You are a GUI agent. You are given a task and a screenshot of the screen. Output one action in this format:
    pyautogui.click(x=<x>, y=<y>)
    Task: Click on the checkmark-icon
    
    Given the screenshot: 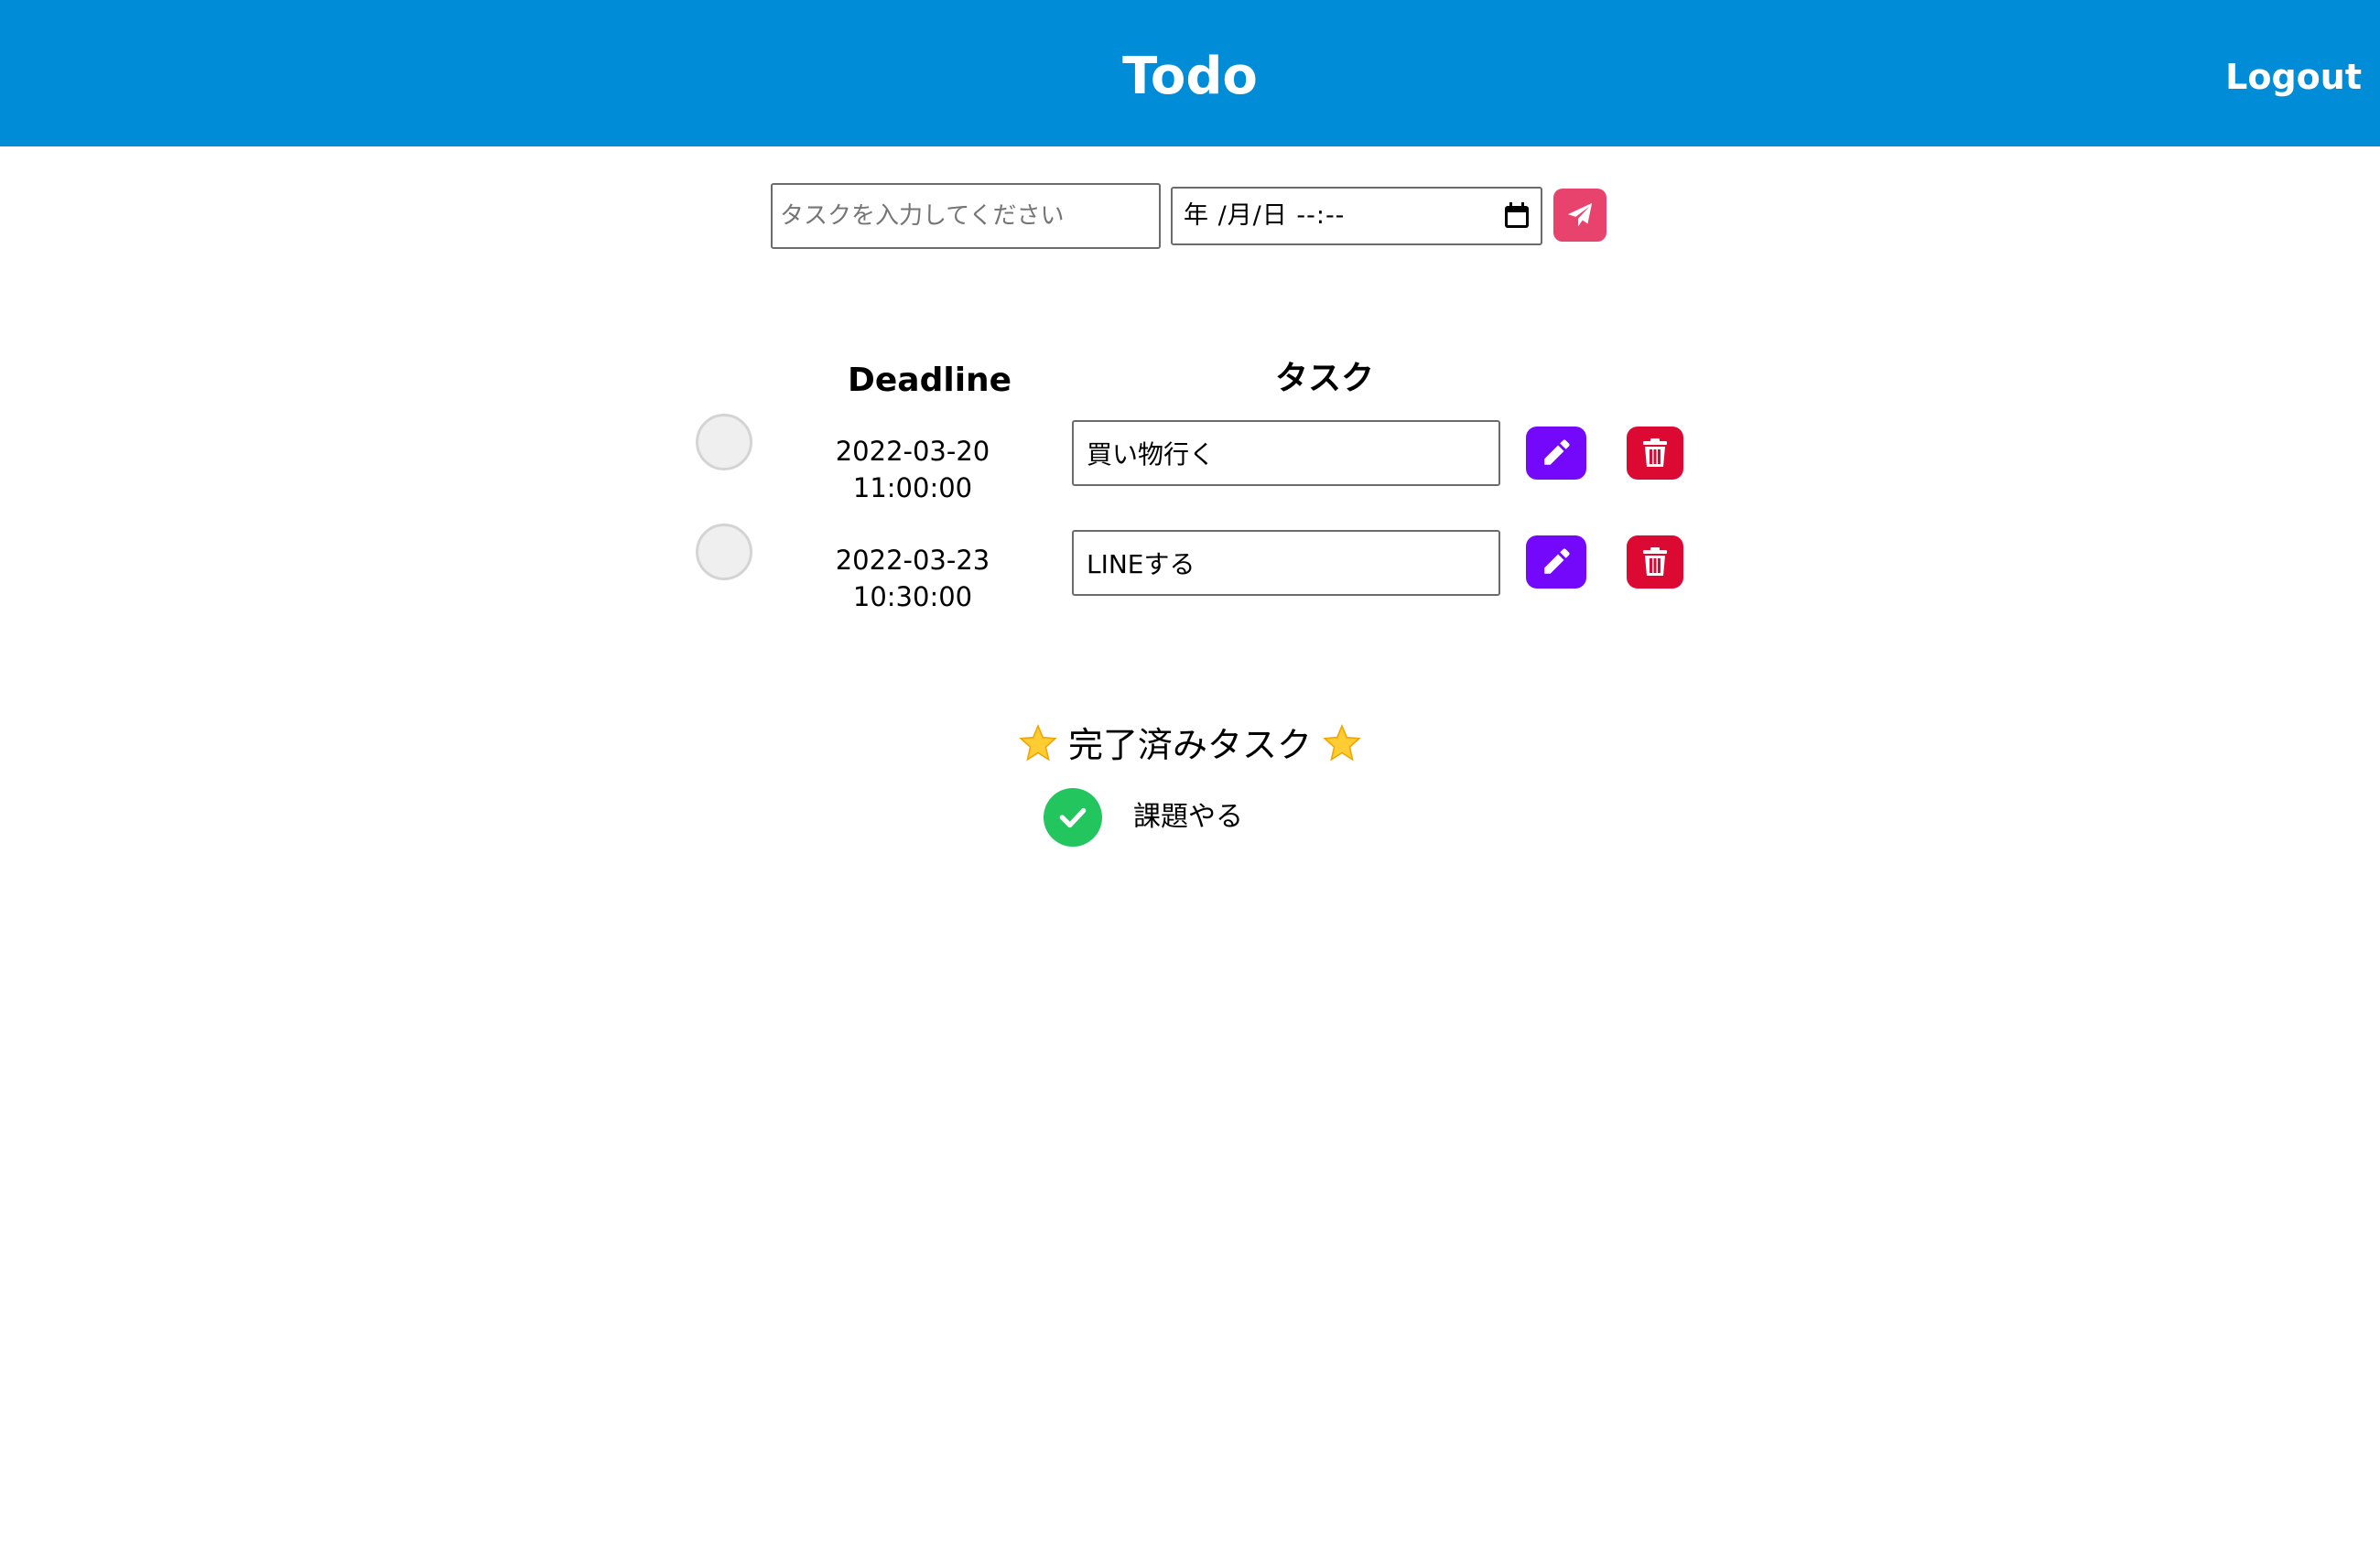 What is the action you would take?
    pyautogui.click(x=1073, y=817)
    